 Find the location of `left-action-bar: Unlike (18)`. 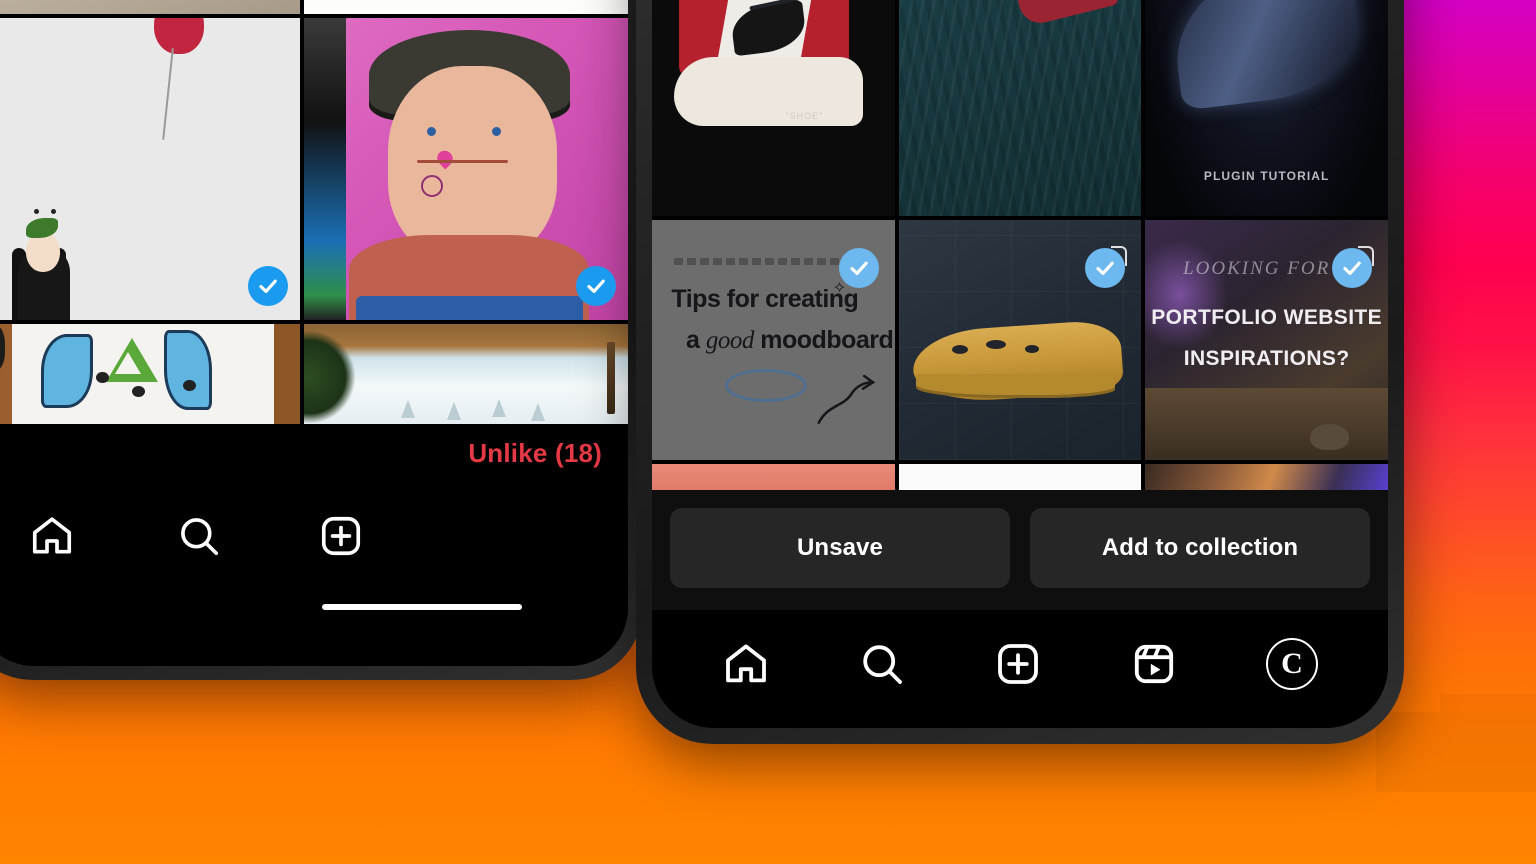

left-action-bar: Unlike (18) is located at coordinates (314, 454).